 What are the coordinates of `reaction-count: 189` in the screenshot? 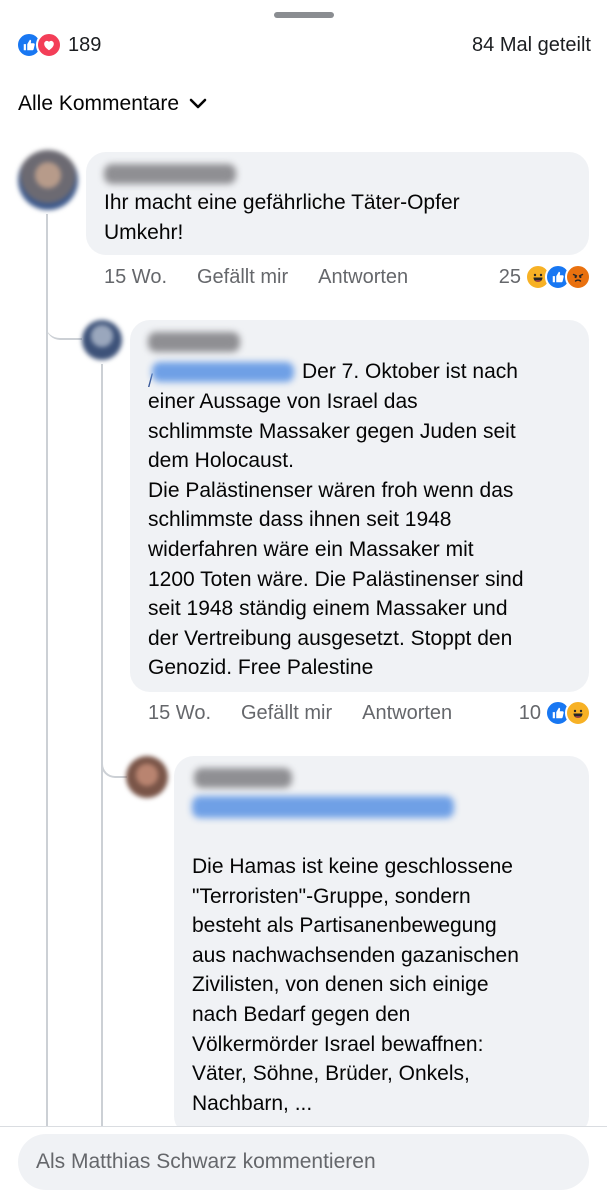 It's located at (85, 44).